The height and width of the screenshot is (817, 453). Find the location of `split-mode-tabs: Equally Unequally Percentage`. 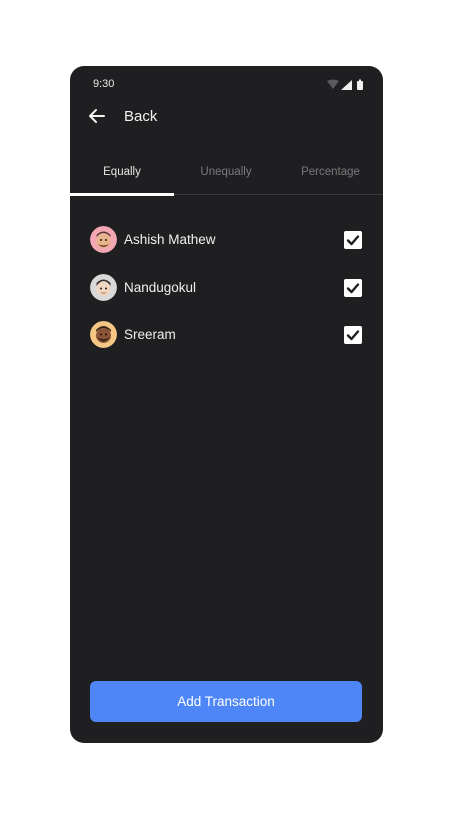

split-mode-tabs: Equally Unequally Percentage is located at coordinates (226, 178).